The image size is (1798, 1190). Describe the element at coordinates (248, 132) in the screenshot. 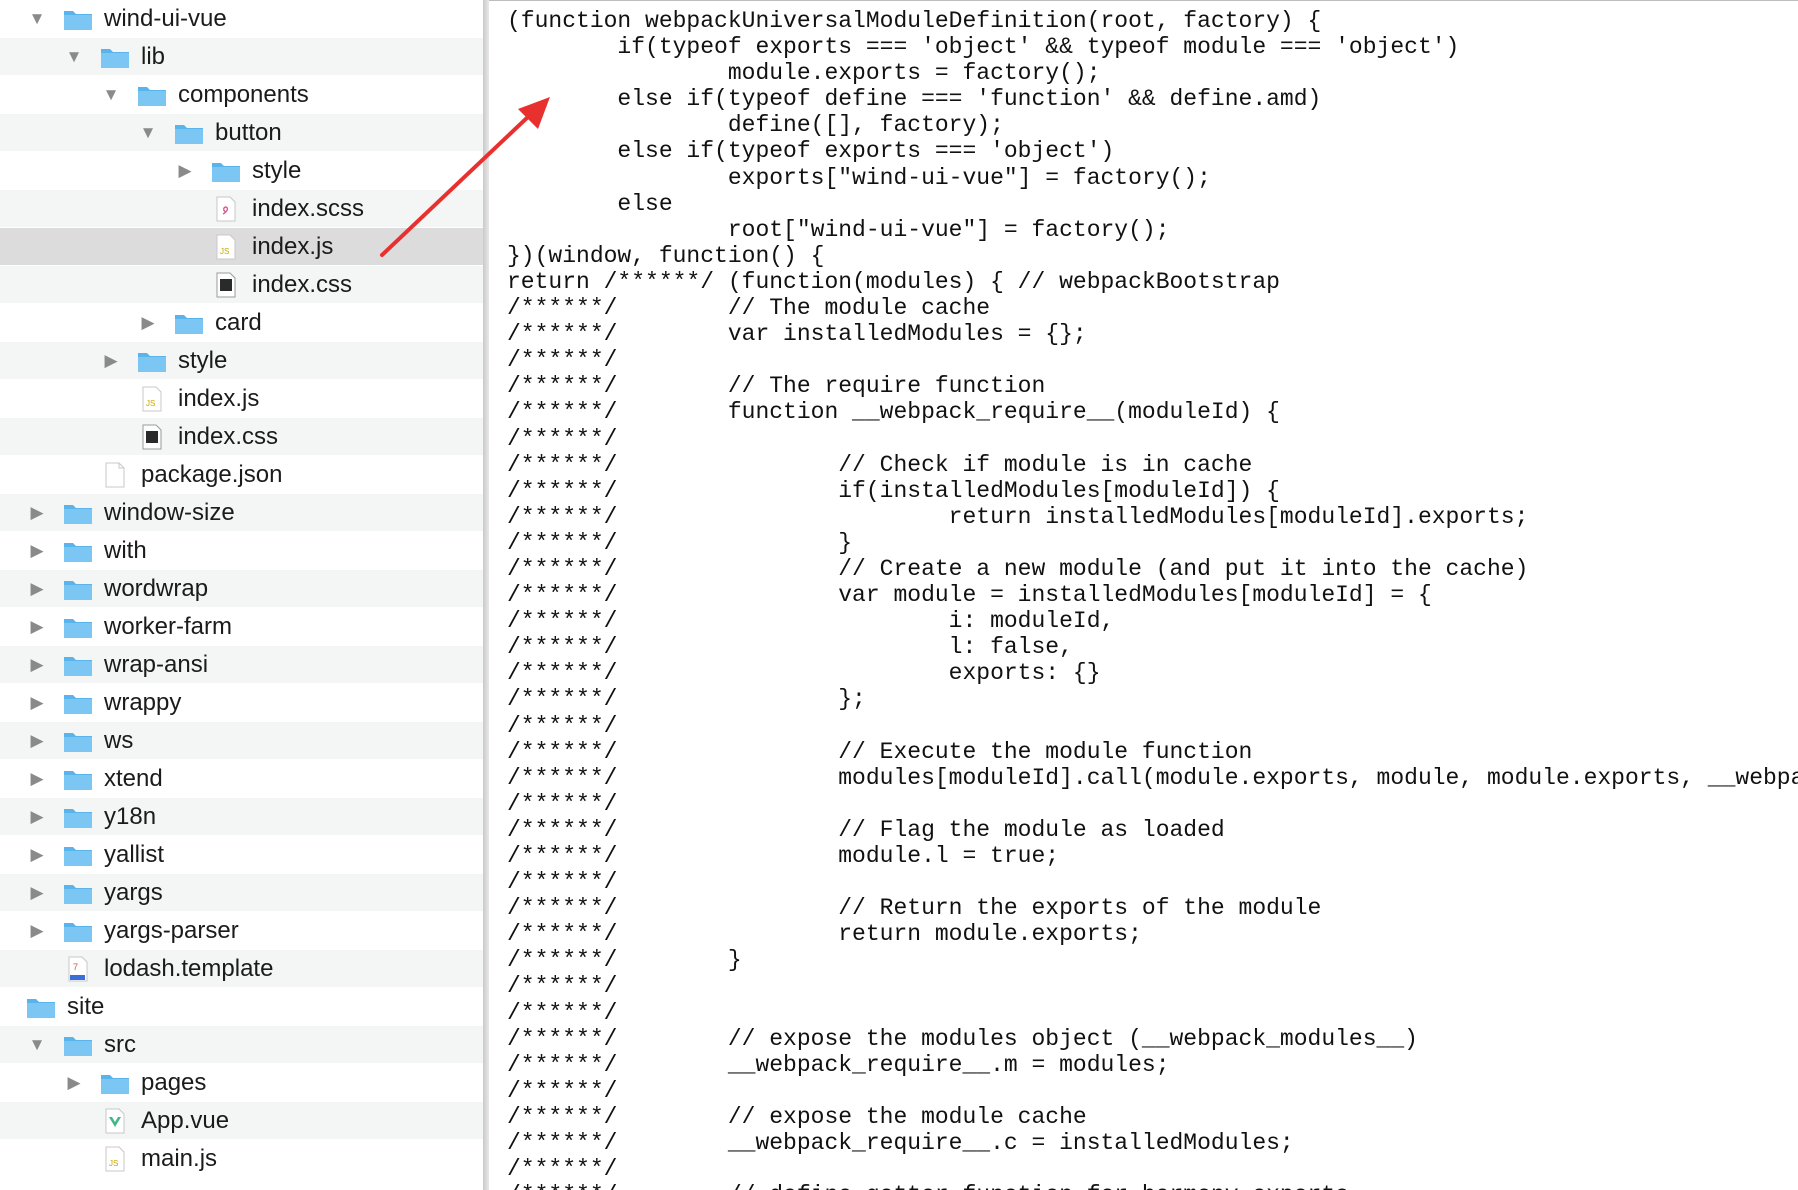

I see `tree-row-label: button` at that location.